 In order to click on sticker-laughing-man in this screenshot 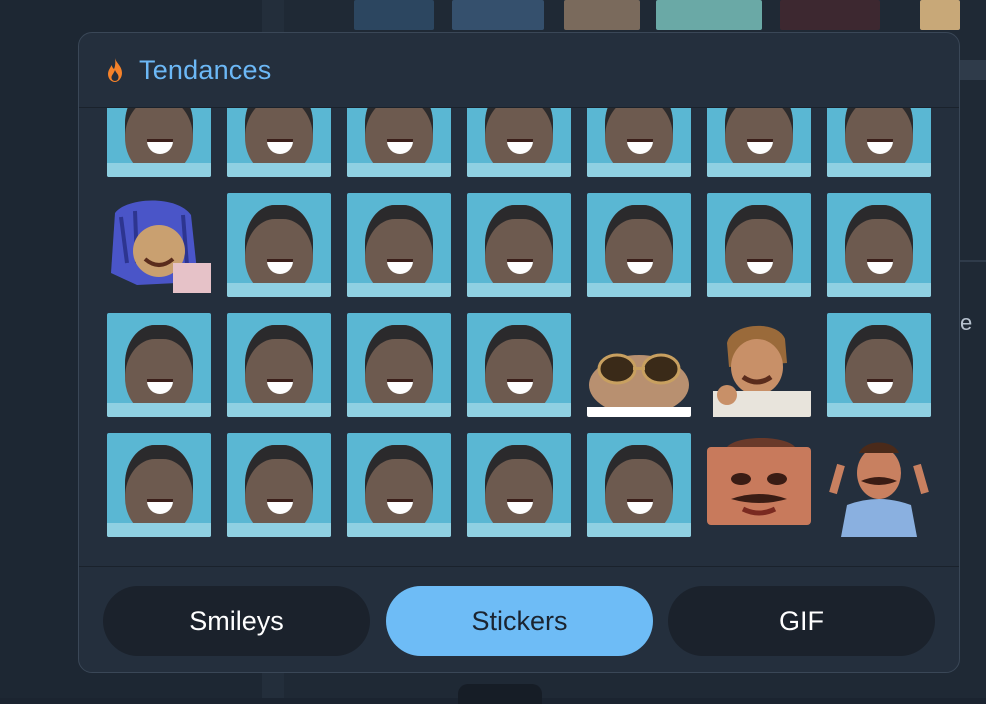, I will do `click(759, 365)`.